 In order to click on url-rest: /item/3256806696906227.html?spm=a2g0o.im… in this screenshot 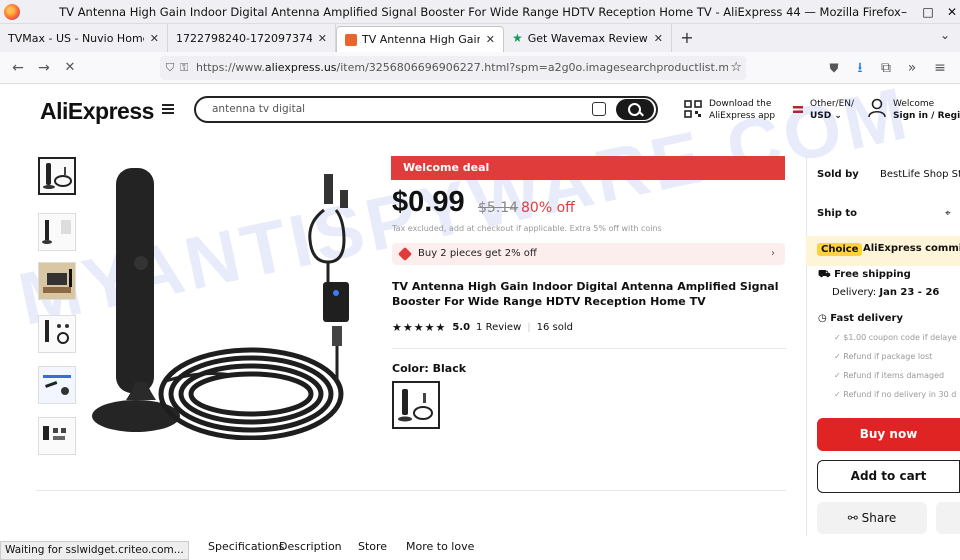, I will do `click(533, 67)`.